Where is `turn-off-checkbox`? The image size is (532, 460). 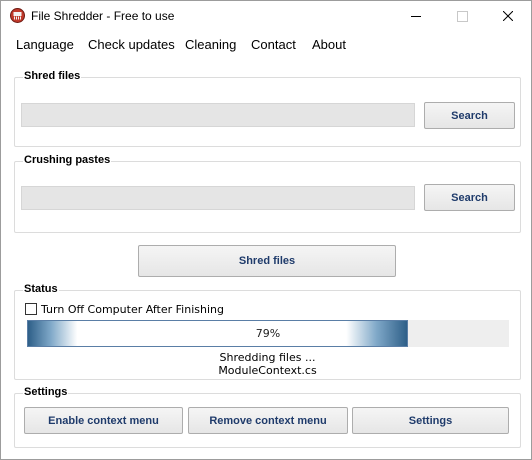
turn-off-checkbox is located at coordinates (31, 309).